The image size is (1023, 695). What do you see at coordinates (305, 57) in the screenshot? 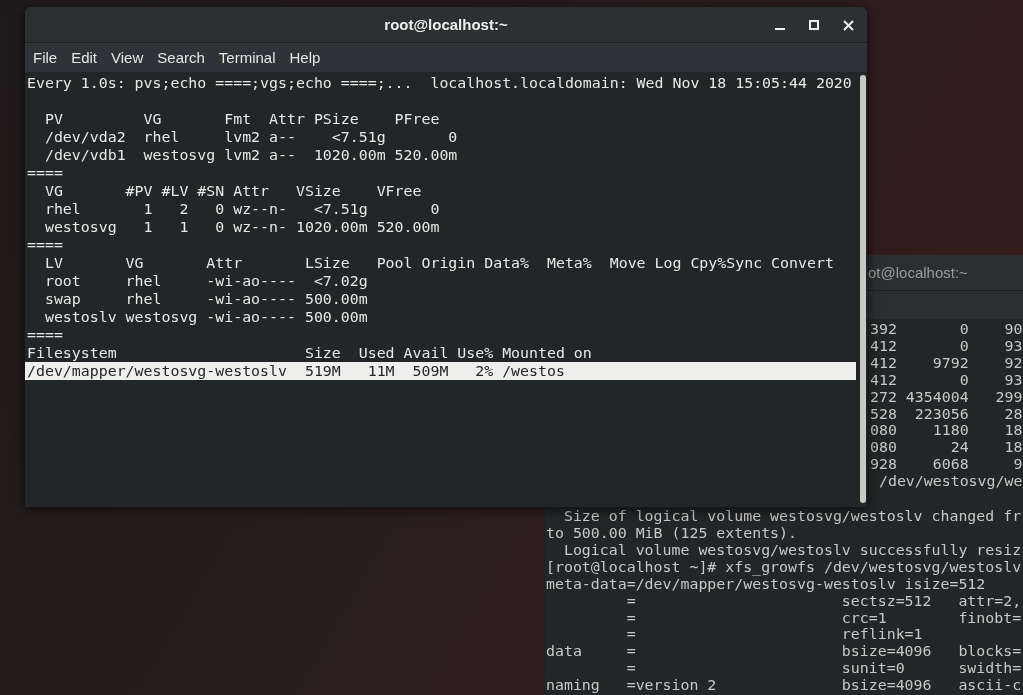
I see `menu-item: Help` at bounding box center [305, 57].